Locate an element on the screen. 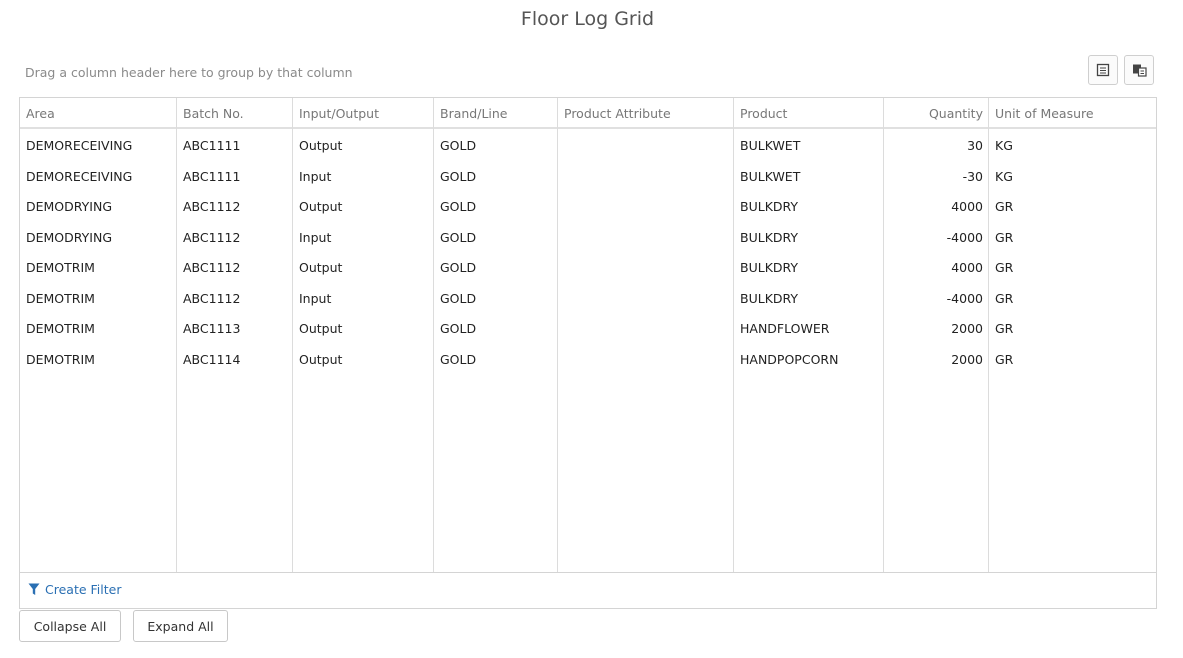 The image size is (1183, 658). column-chooser-icon is located at coordinates (1140, 70).